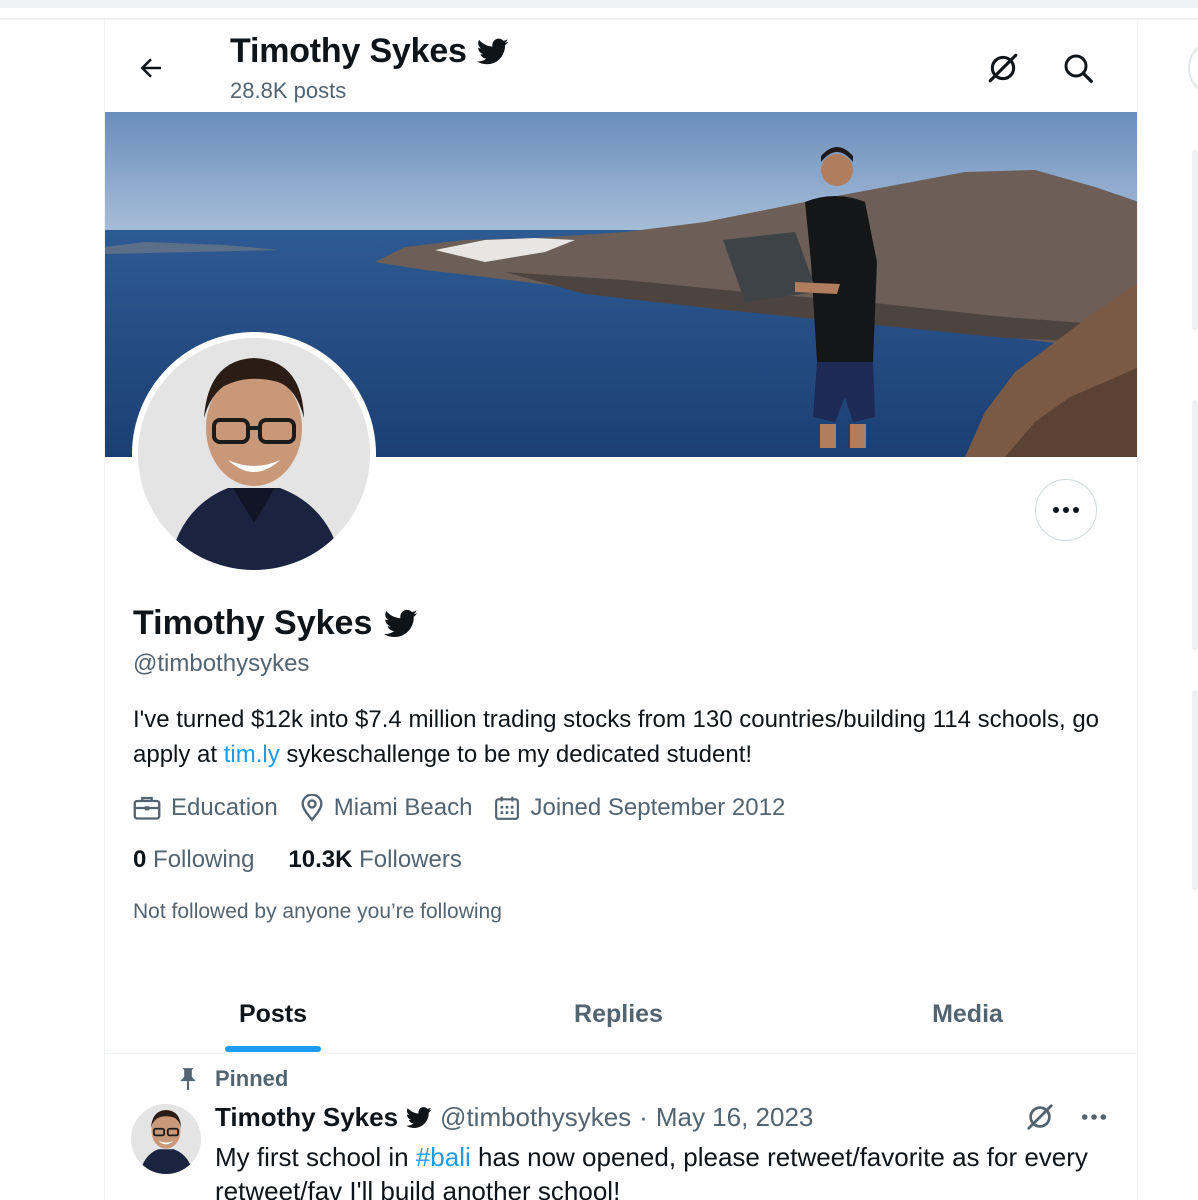 The width and height of the screenshot is (1198, 1200). What do you see at coordinates (252, 754) in the screenshot?
I see `bio-link: tim.ly` at bounding box center [252, 754].